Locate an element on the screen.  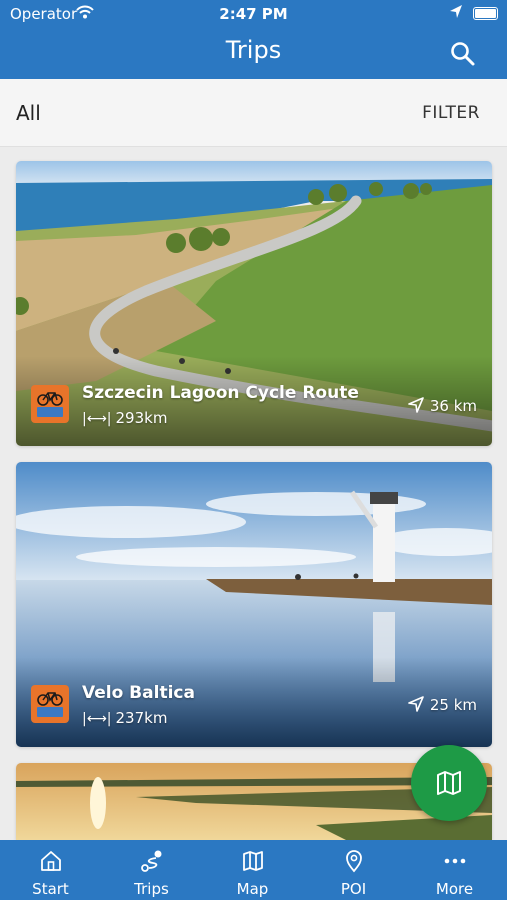
tab-poi: POI is located at coordinates (353, 870).